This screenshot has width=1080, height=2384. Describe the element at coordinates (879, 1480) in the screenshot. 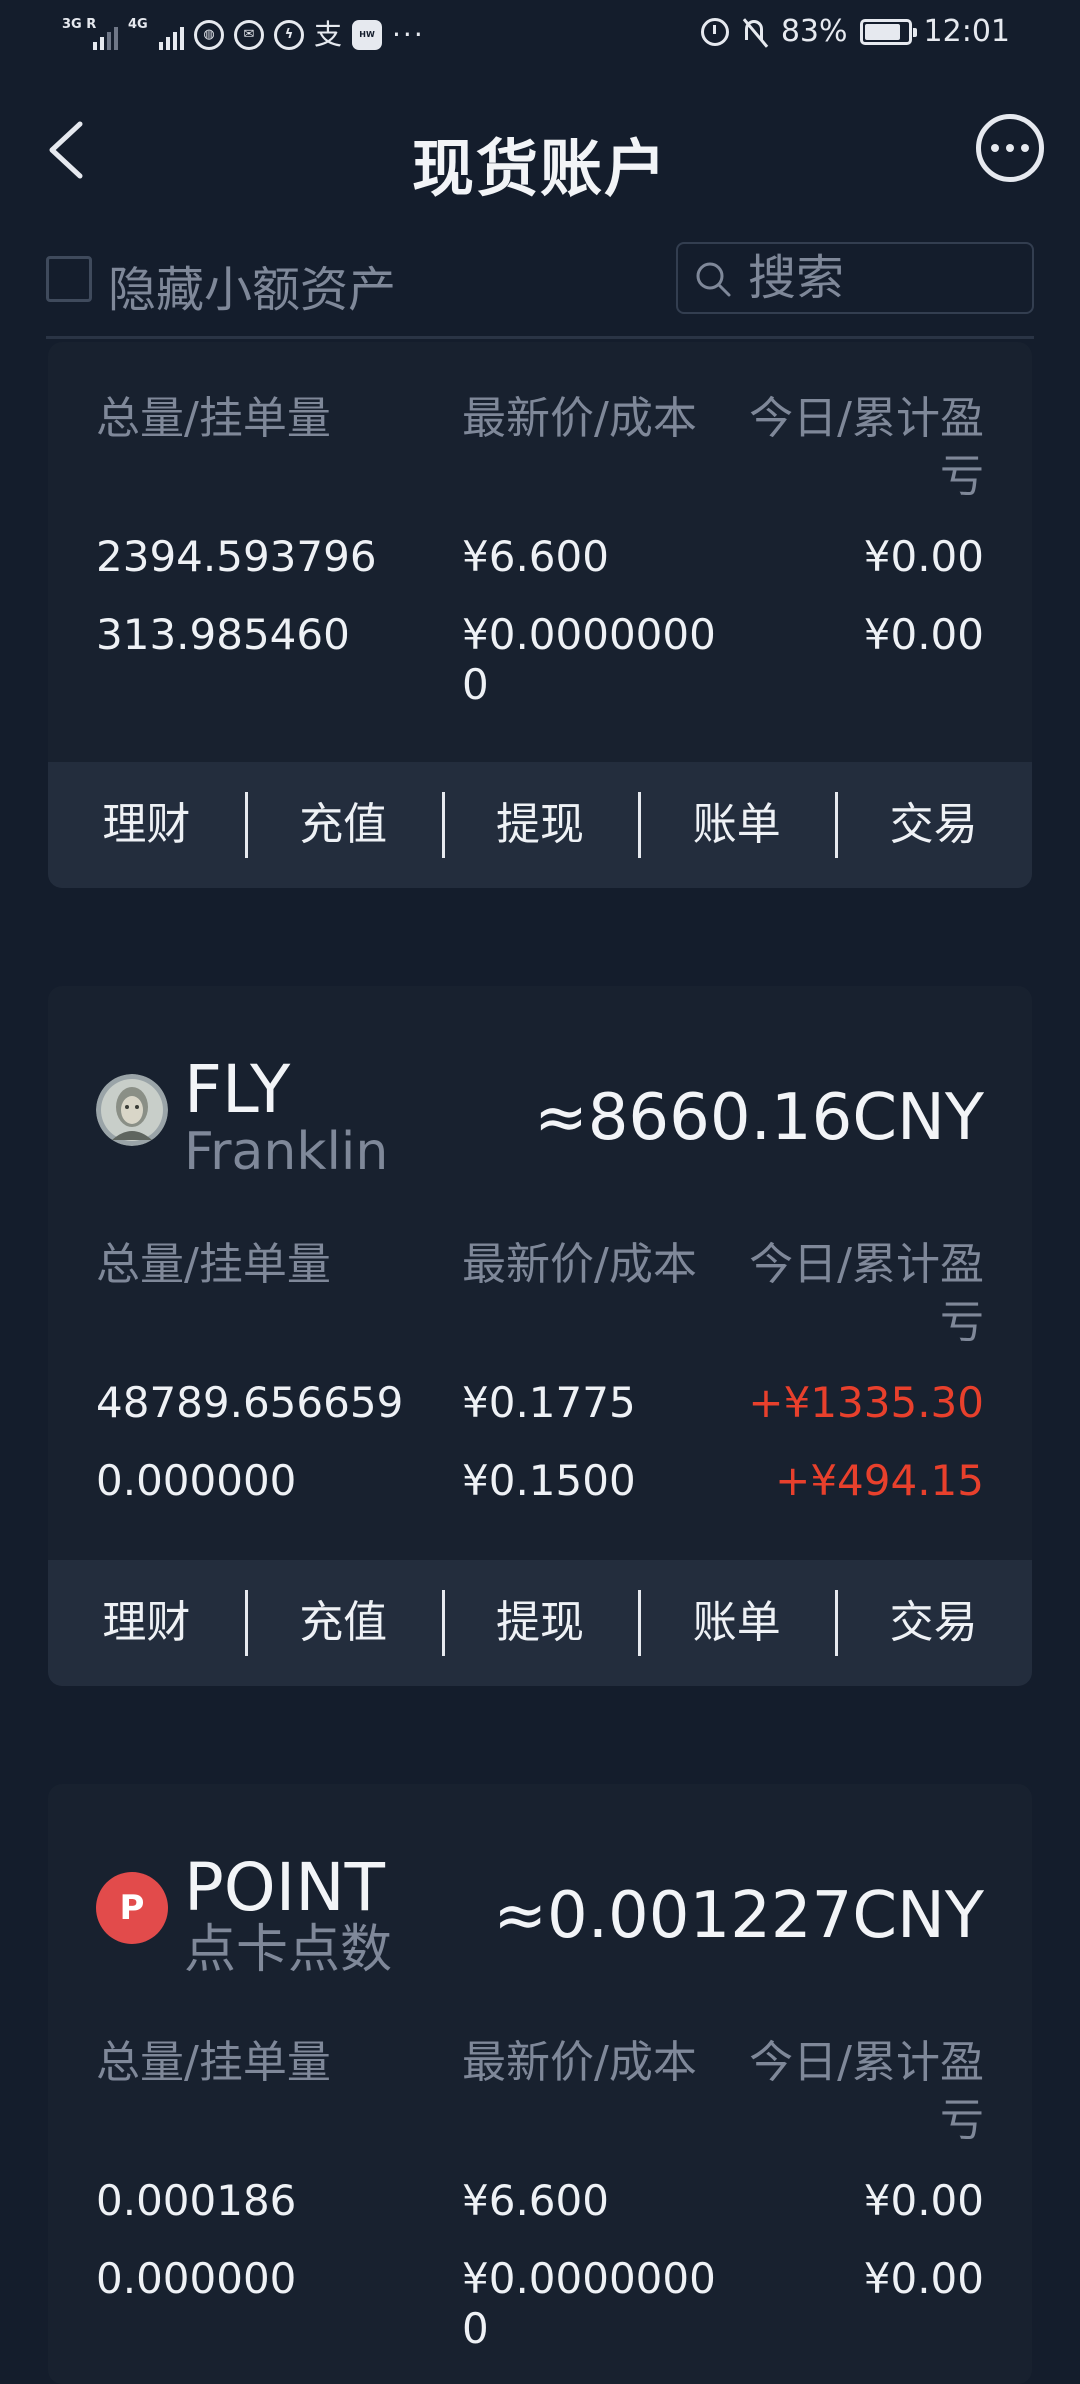

I see `pnl-total: +¥494.15` at that location.